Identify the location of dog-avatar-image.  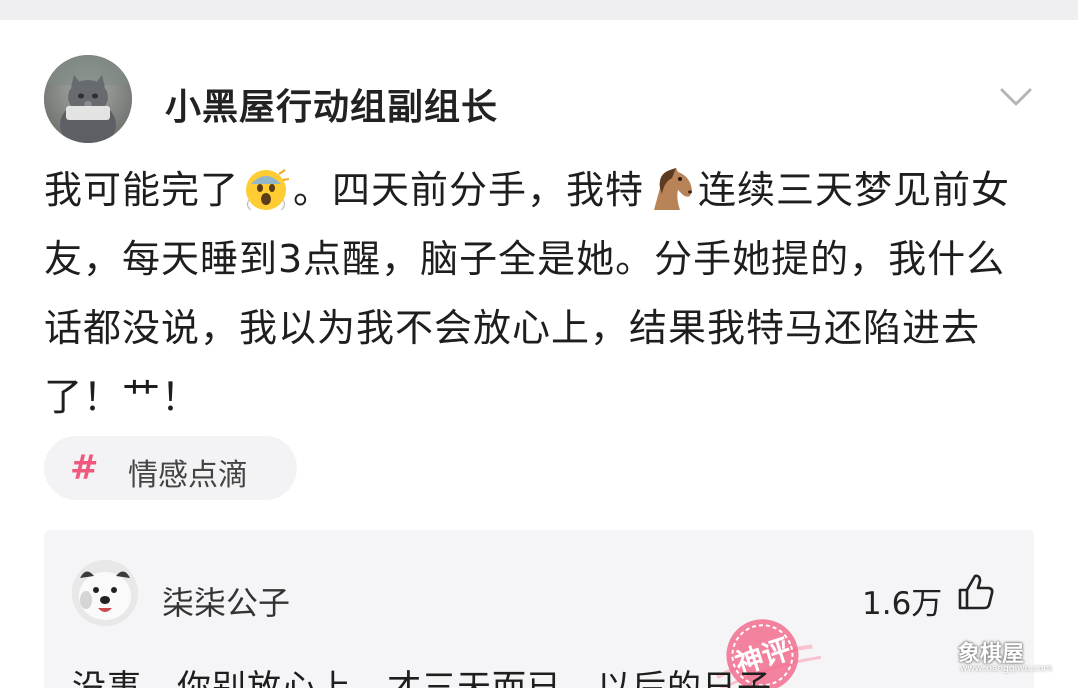
(105, 593).